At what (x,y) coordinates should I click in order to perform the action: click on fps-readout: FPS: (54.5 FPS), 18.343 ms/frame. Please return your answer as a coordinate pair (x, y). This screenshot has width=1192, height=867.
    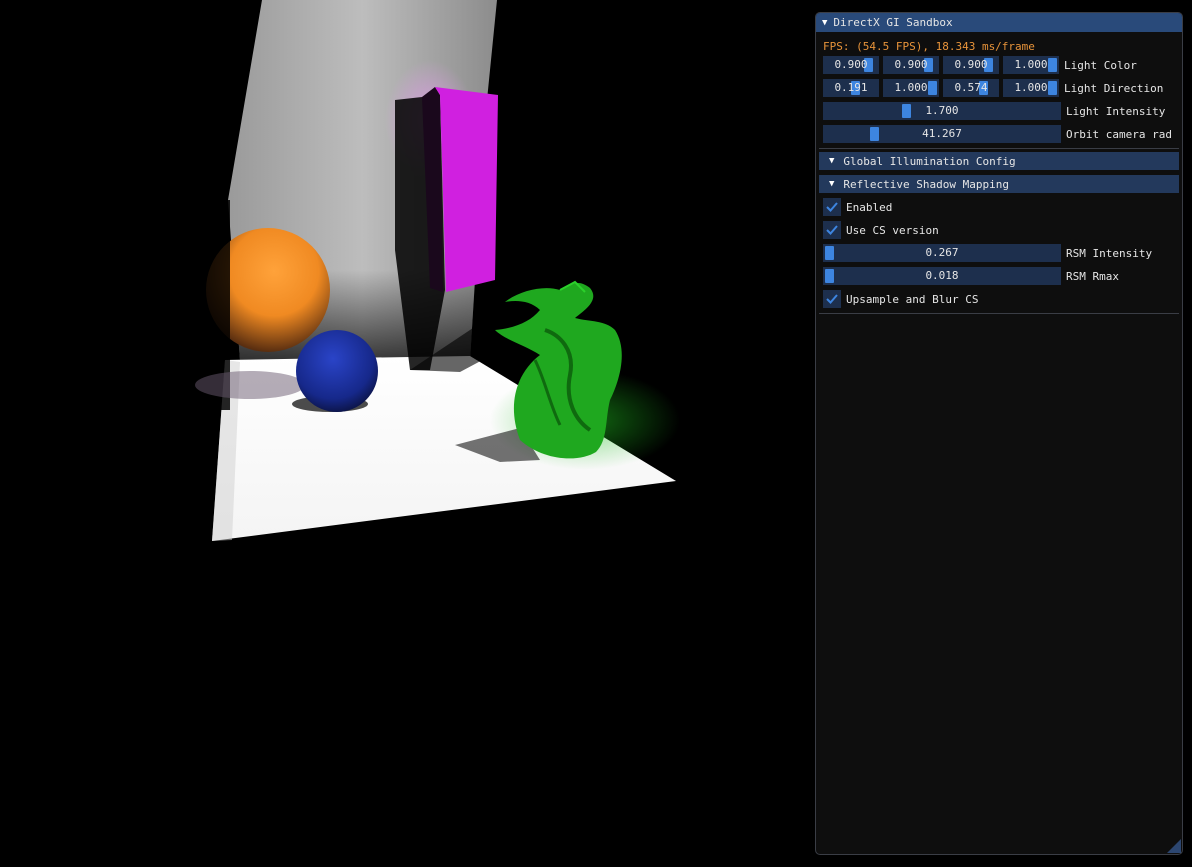
    Looking at the image, I should click on (929, 46).